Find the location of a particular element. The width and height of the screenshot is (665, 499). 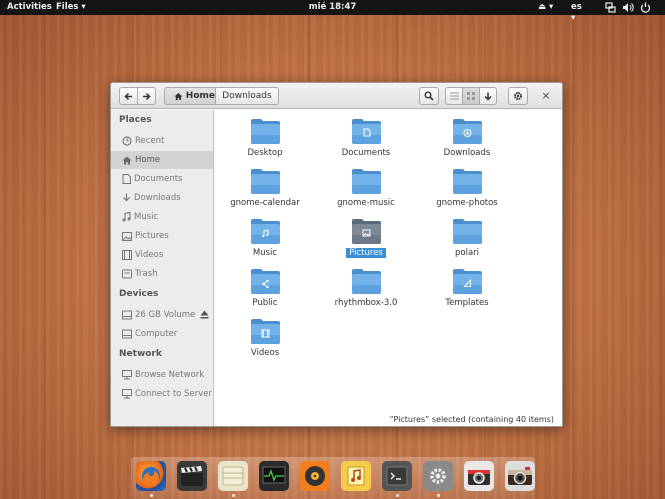

folder-label: gnome-photos is located at coordinates (467, 203).